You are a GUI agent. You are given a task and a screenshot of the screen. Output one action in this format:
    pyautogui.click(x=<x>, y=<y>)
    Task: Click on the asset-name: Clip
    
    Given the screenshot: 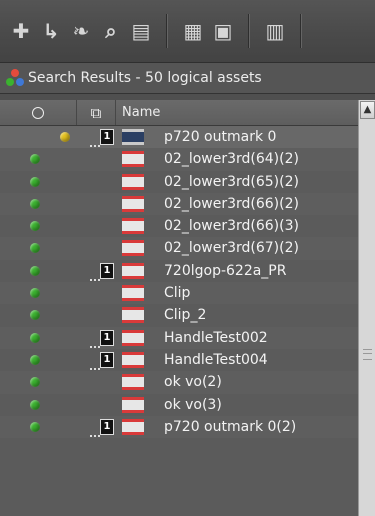 What is the action you would take?
    pyautogui.click(x=177, y=293)
    